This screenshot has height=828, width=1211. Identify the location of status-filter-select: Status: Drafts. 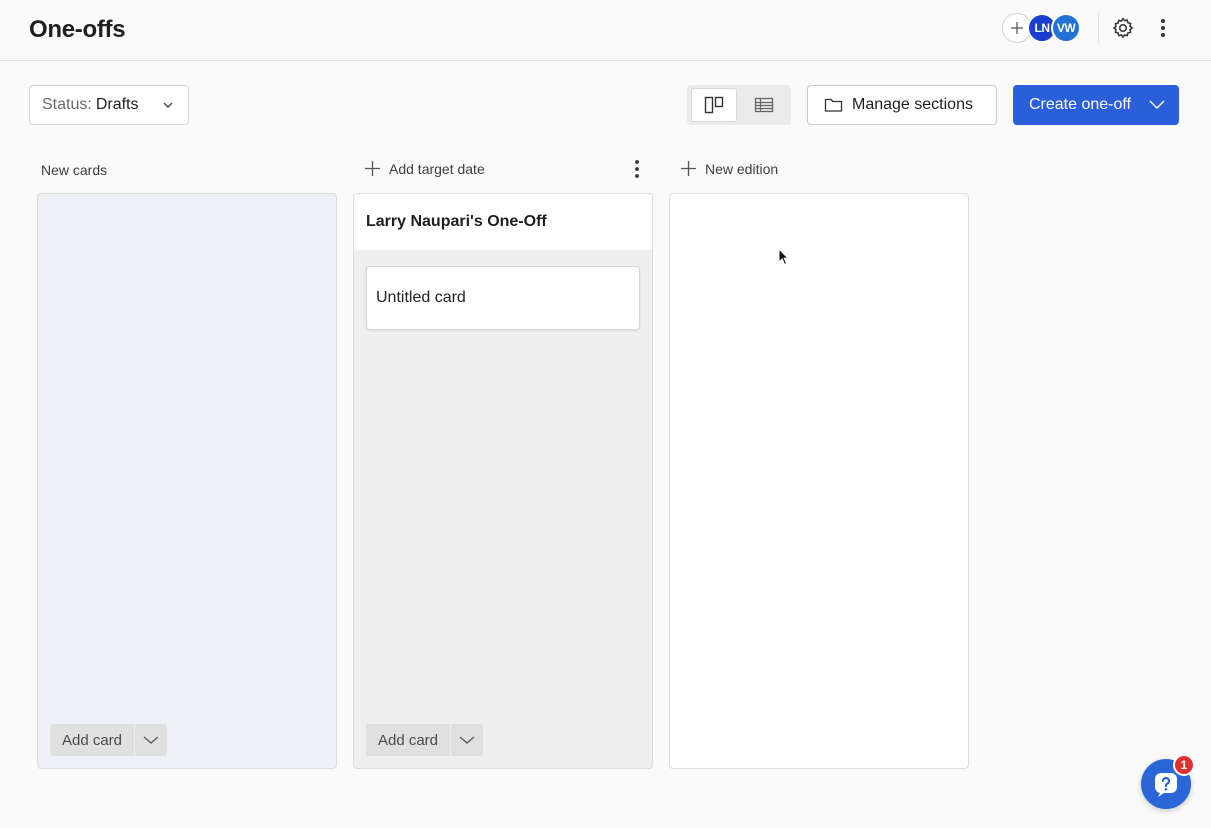
(109, 105).